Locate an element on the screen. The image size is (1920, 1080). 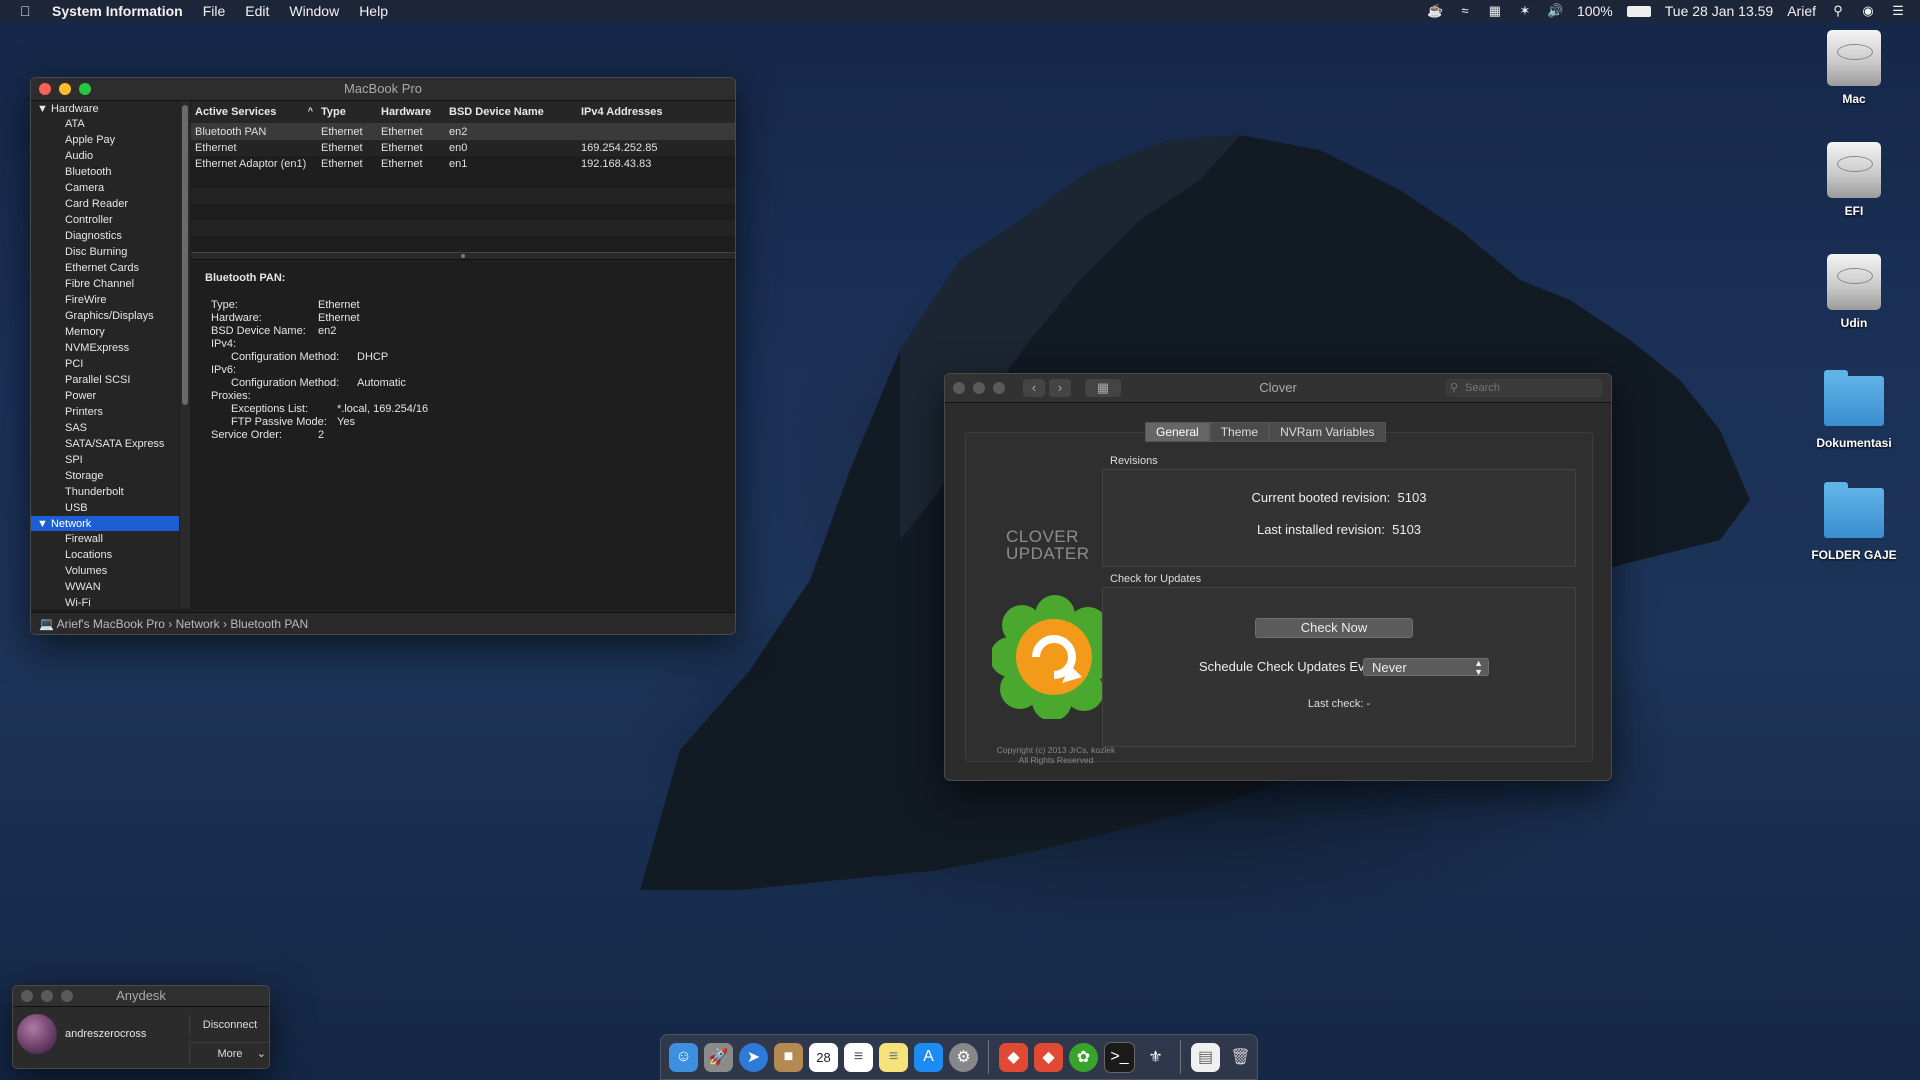
calendar-icon: 28 is located at coordinates (823, 1057).